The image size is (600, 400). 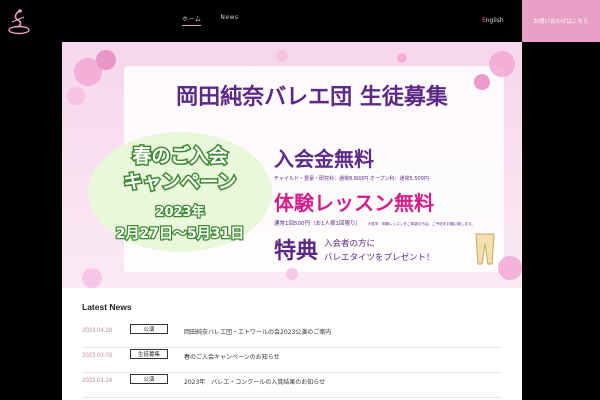 What do you see at coordinates (324, 159) in the screenshot?
I see `fee-free-text: 入会金無料` at bounding box center [324, 159].